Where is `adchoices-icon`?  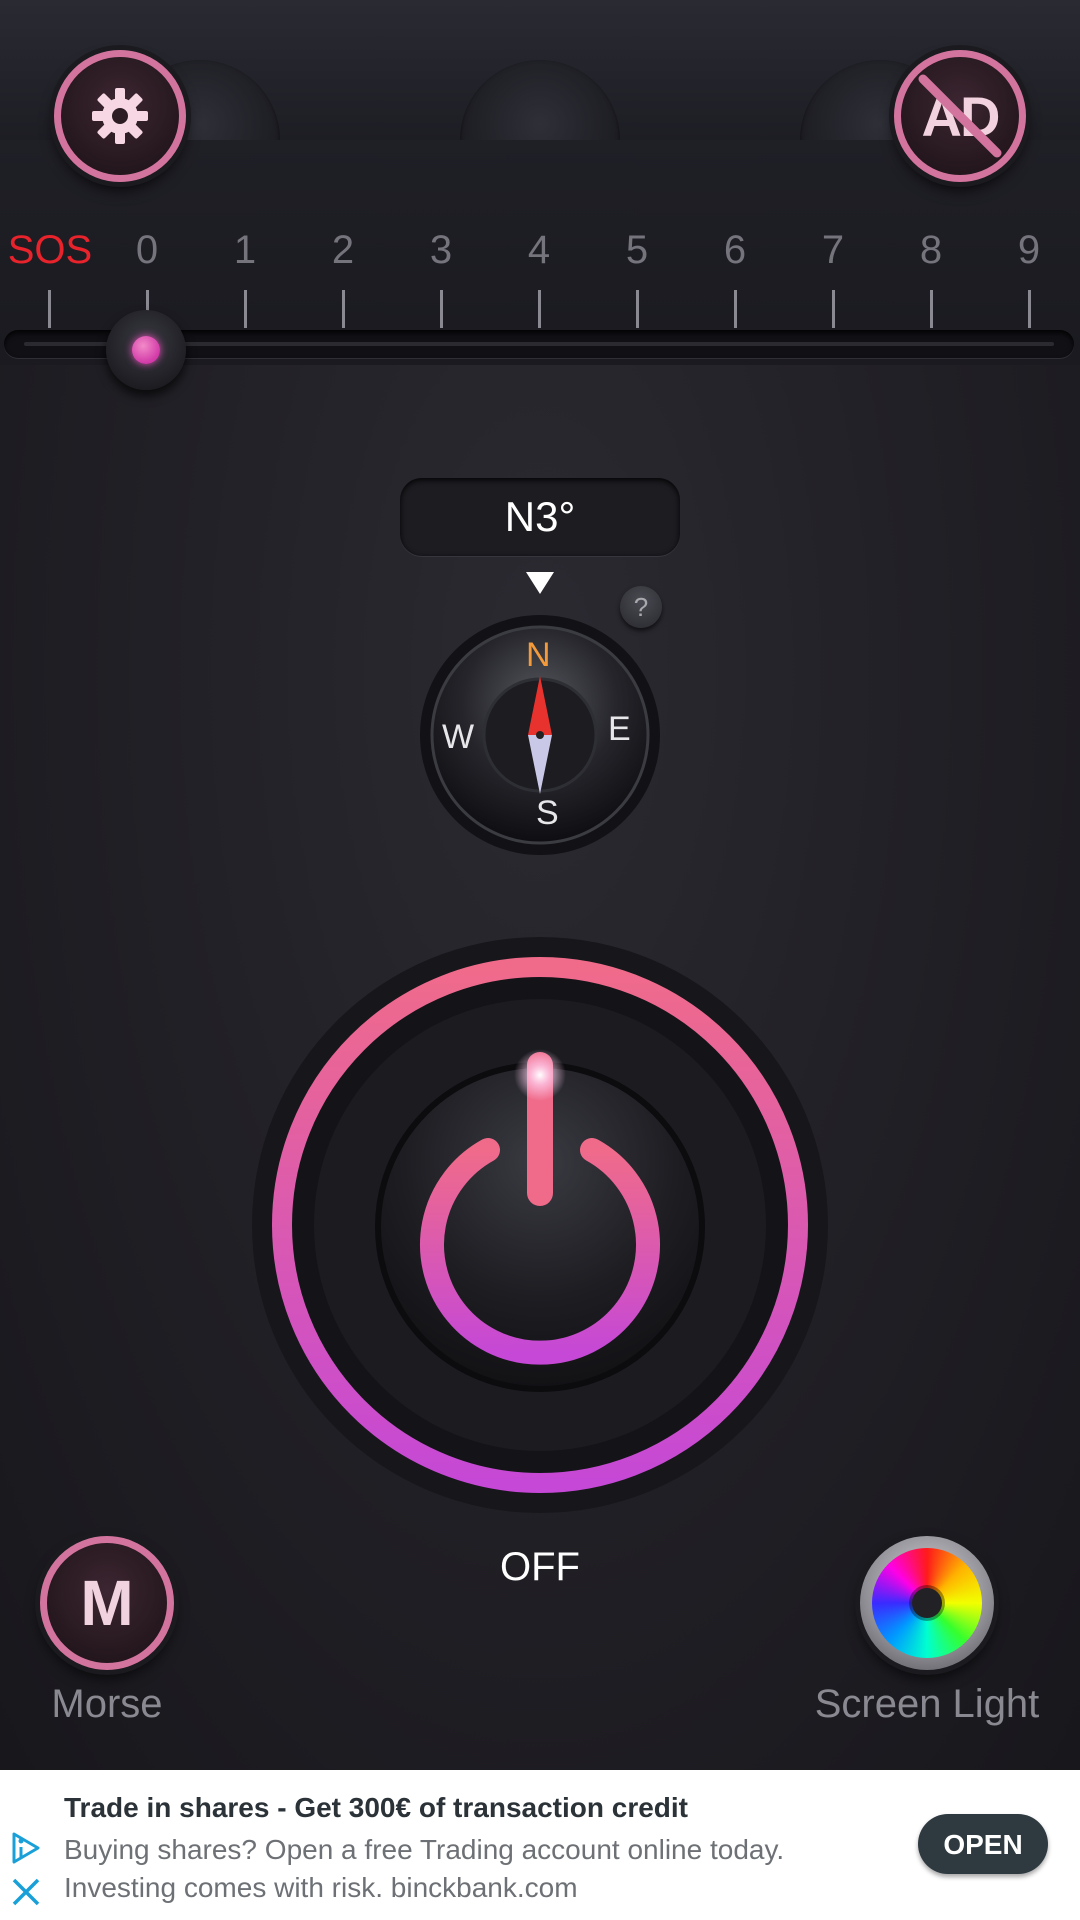
adchoices-icon is located at coordinates (26, 1848).